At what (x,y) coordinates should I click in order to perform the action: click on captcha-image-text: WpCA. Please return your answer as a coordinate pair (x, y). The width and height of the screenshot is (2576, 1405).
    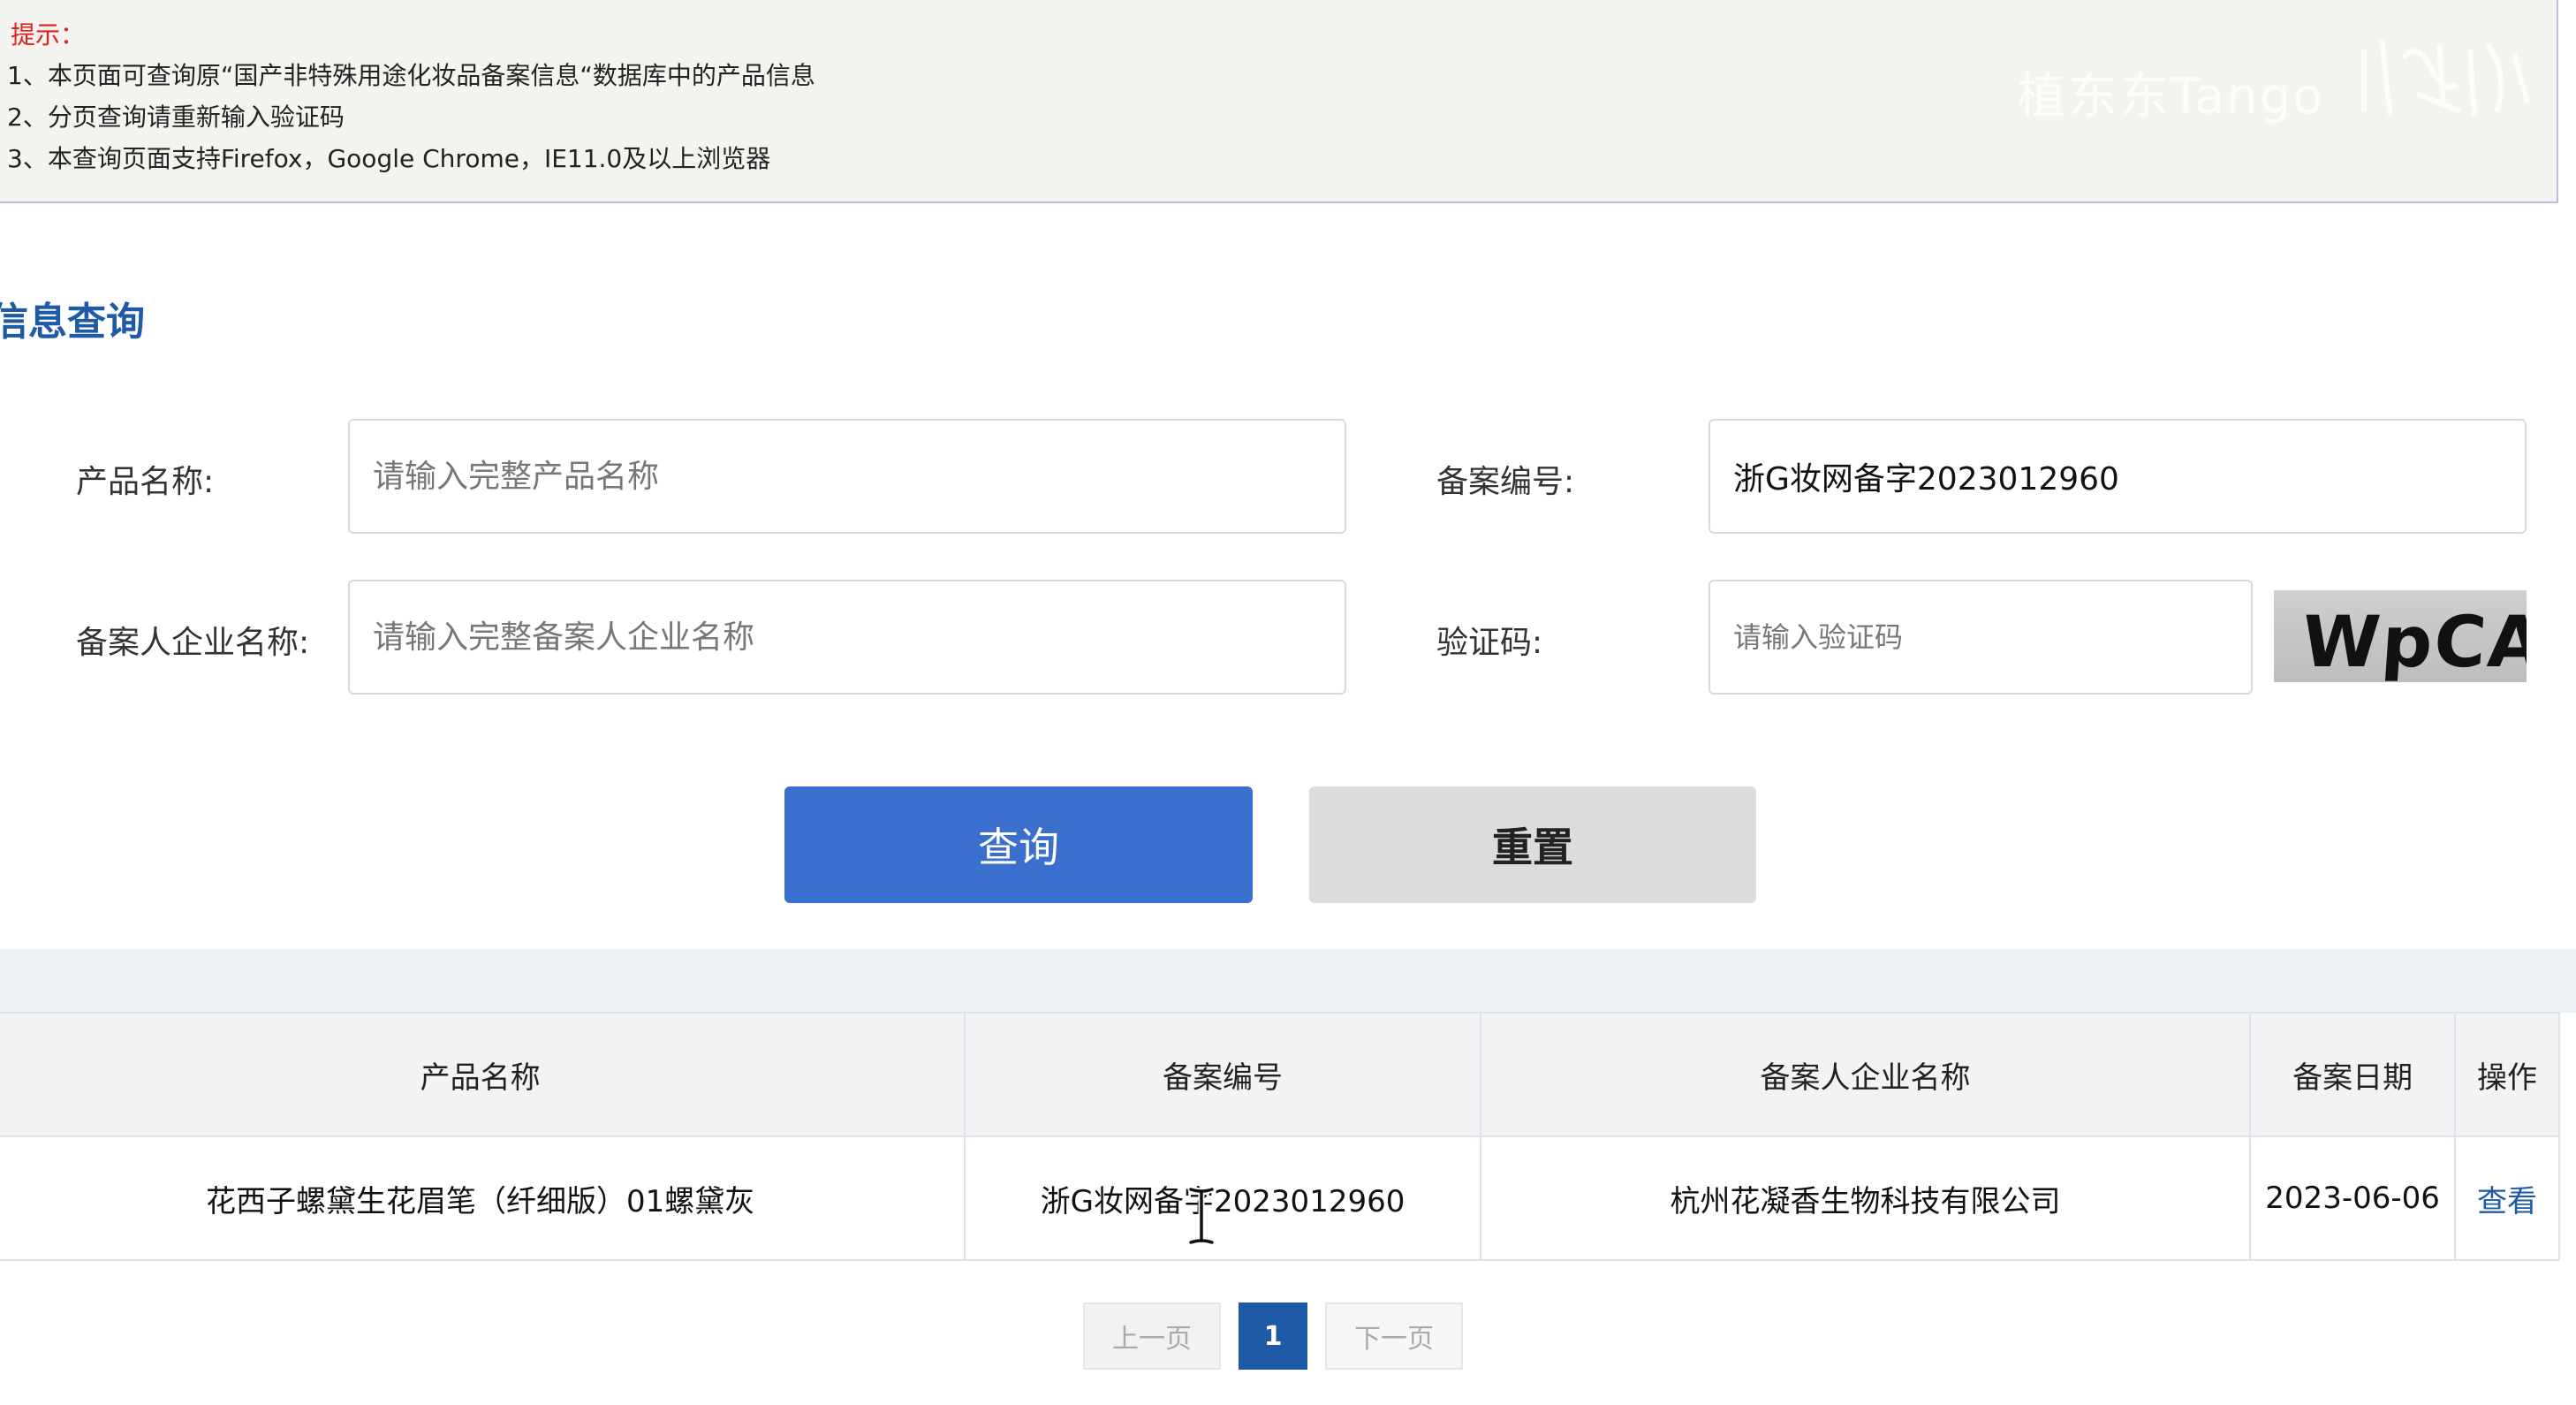
    Looking at the image, I should click on (2413, 641).